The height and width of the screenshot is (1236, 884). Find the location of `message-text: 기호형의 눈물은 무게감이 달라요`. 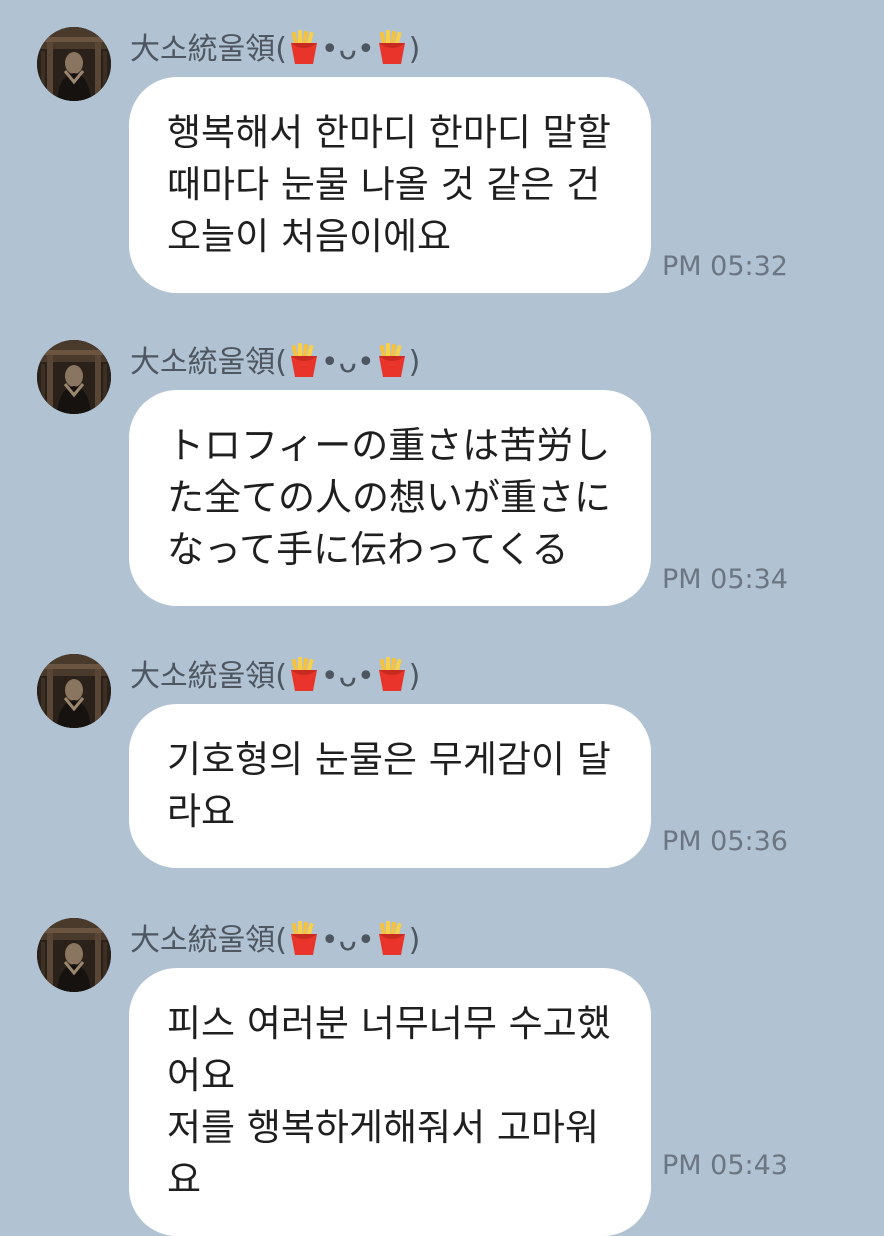

message-text: 기호형의 눈물은 무게감이 달라요 is located at coordinates (389, 785).